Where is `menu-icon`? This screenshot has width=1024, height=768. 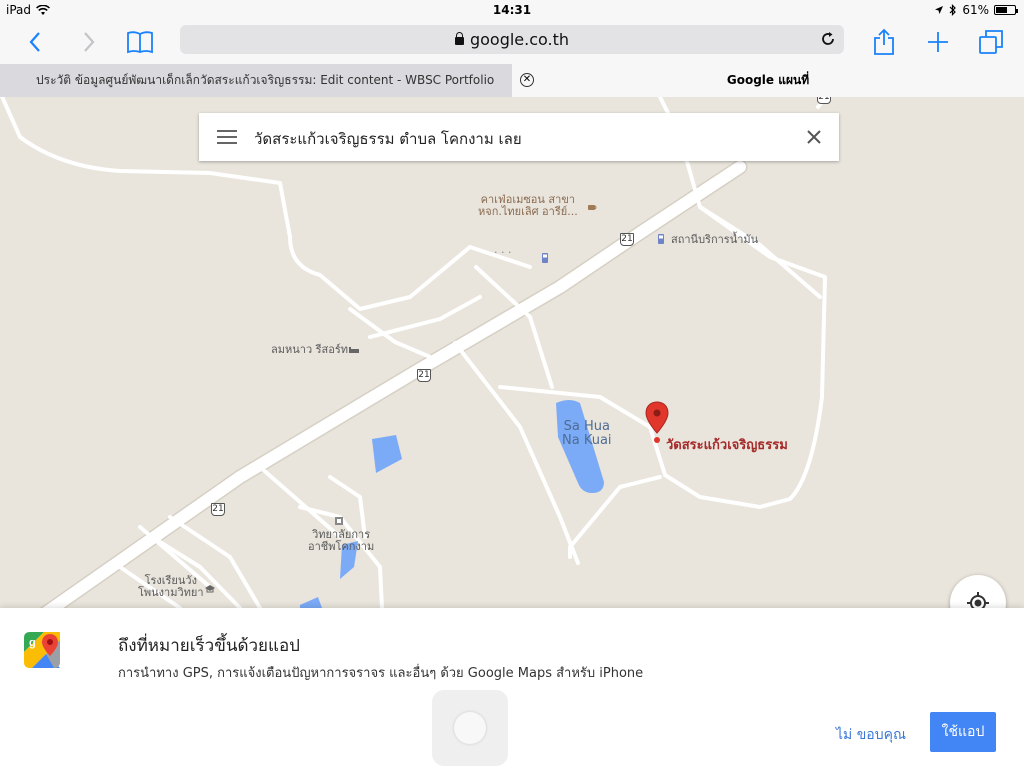 menu-icon is located at coordinates (227, 137).